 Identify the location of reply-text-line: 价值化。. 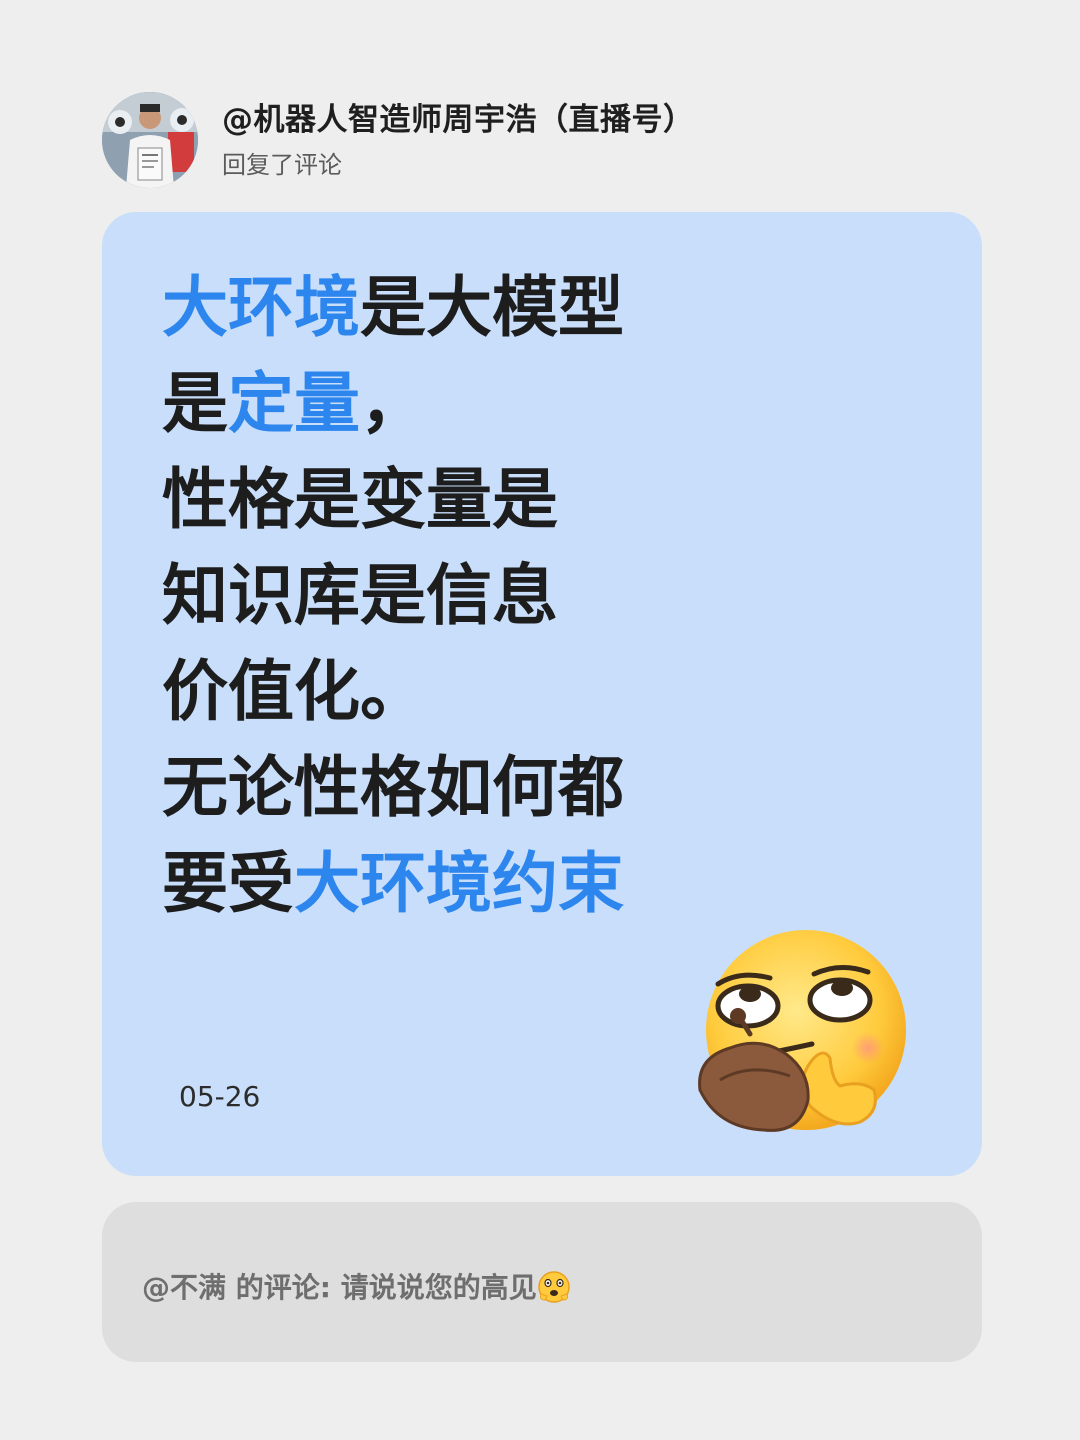
(393, 692).